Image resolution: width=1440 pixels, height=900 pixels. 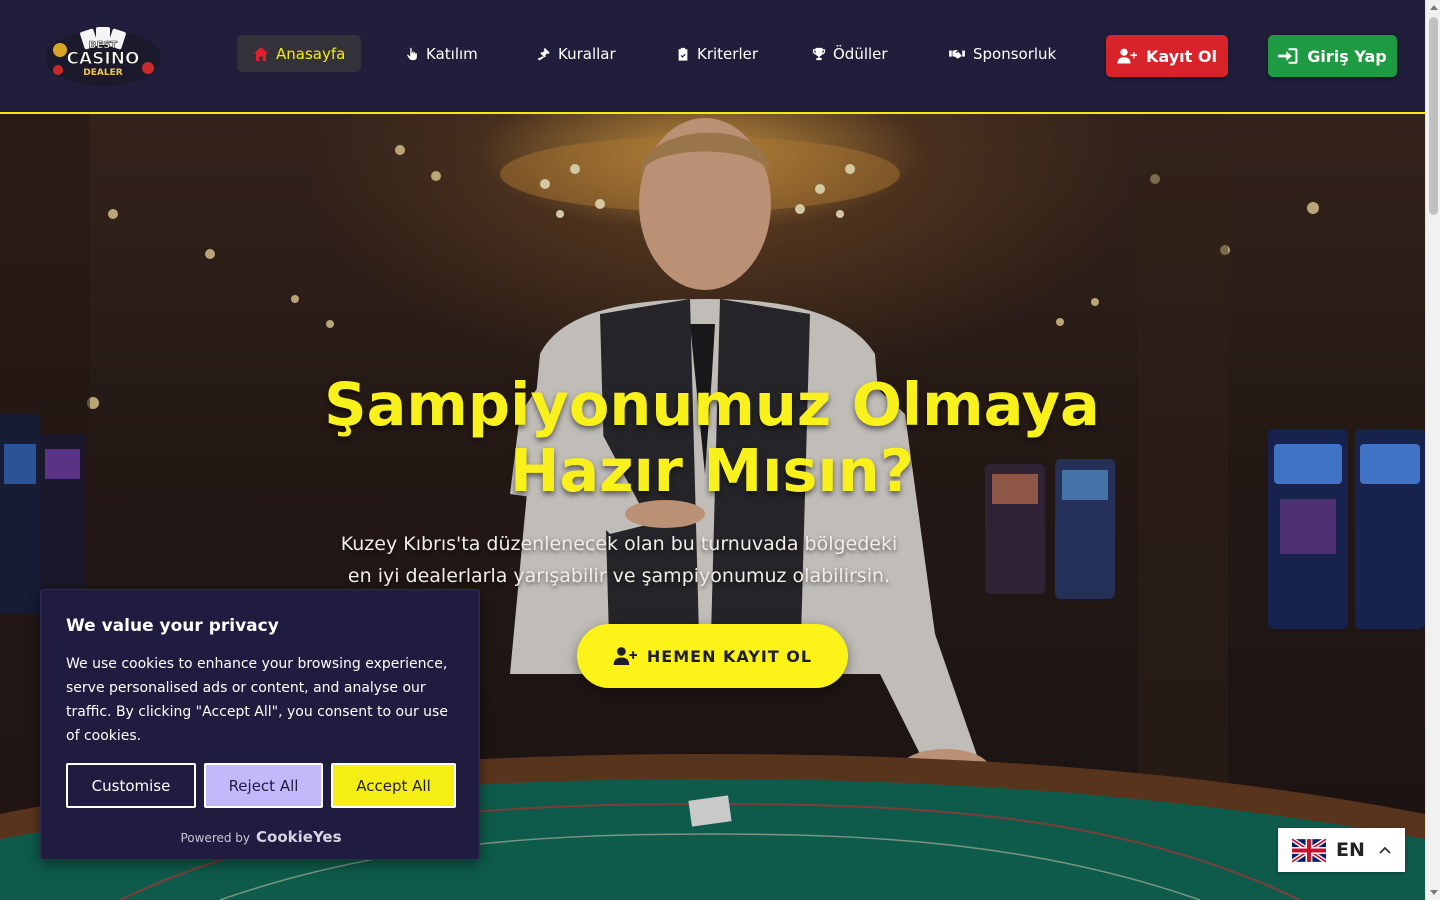 I want to click on page-scrollbar, so click(x=1432, y=450).